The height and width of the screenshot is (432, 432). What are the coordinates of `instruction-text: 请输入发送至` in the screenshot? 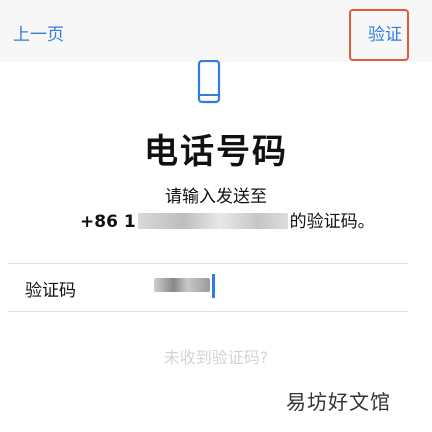 It's located at (216, 197).